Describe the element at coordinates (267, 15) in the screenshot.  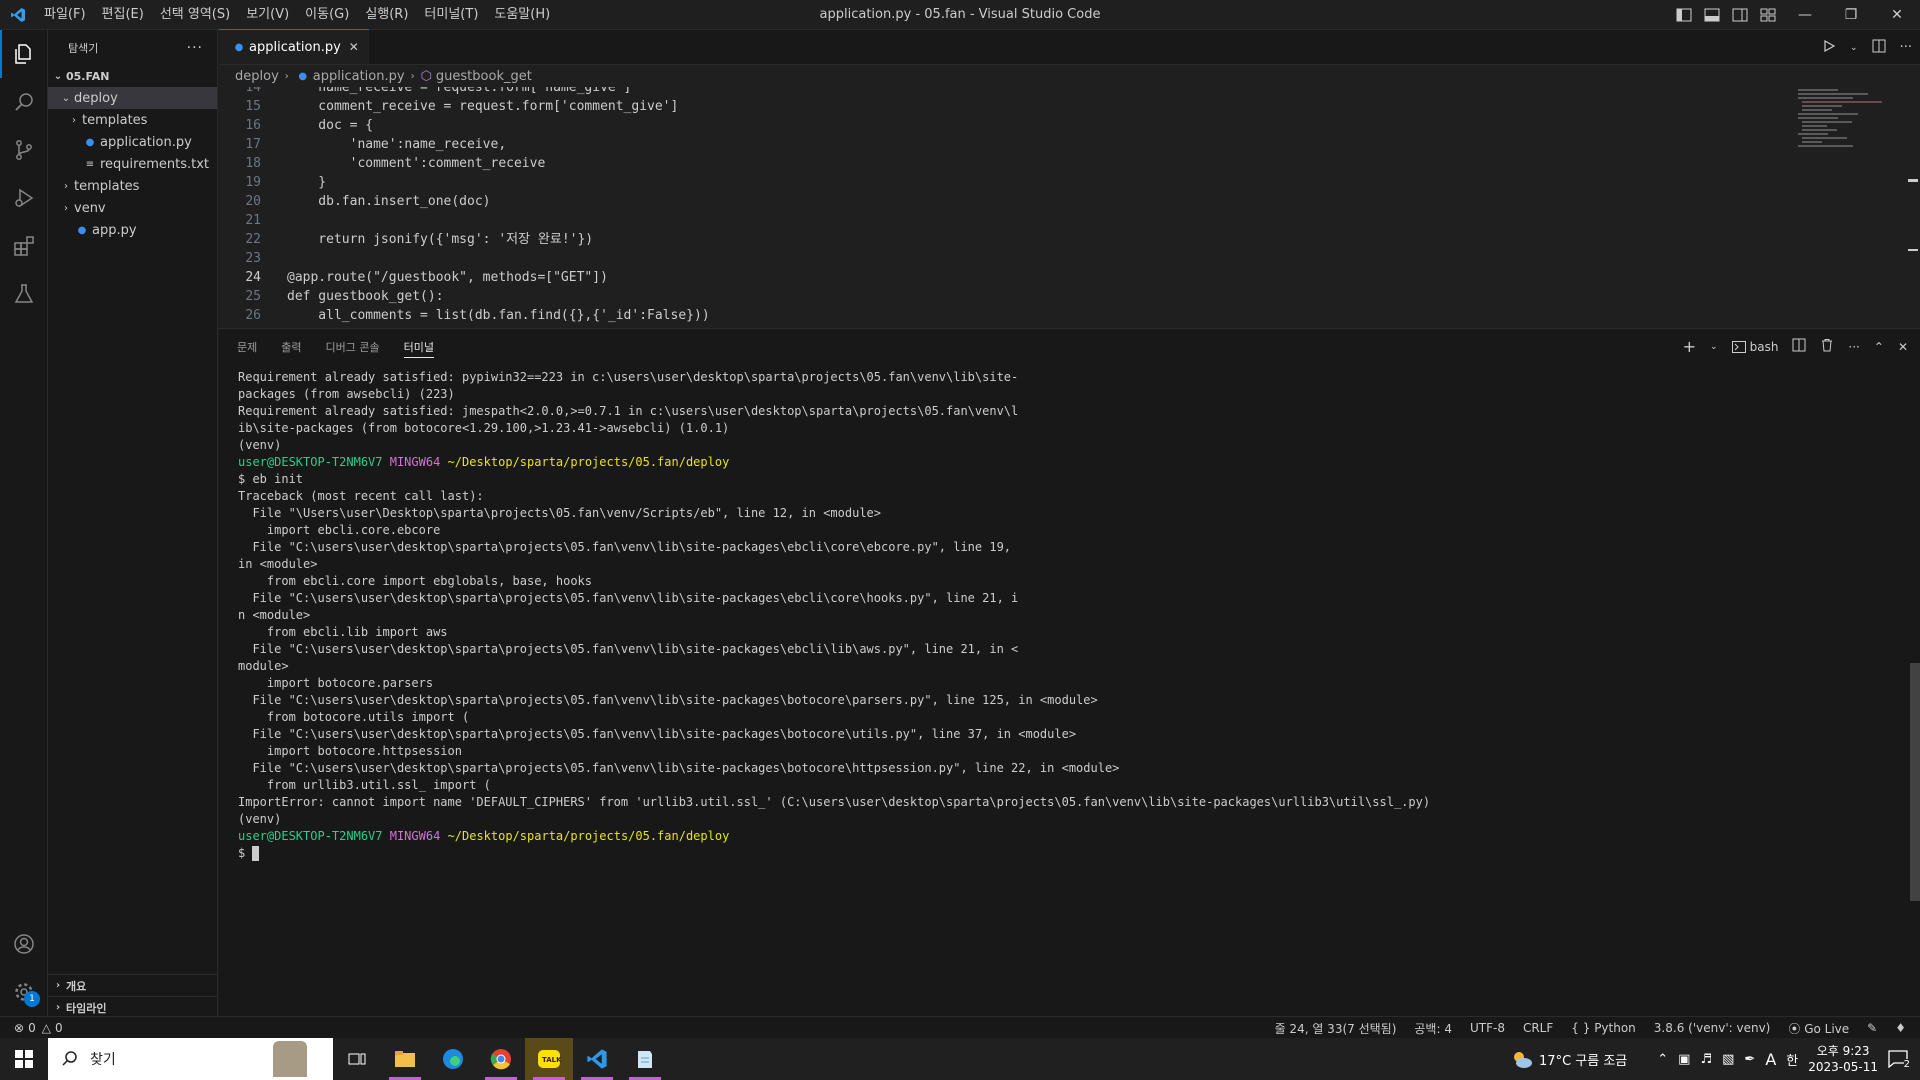
I see `menu-item: 보기(V)` at that location.